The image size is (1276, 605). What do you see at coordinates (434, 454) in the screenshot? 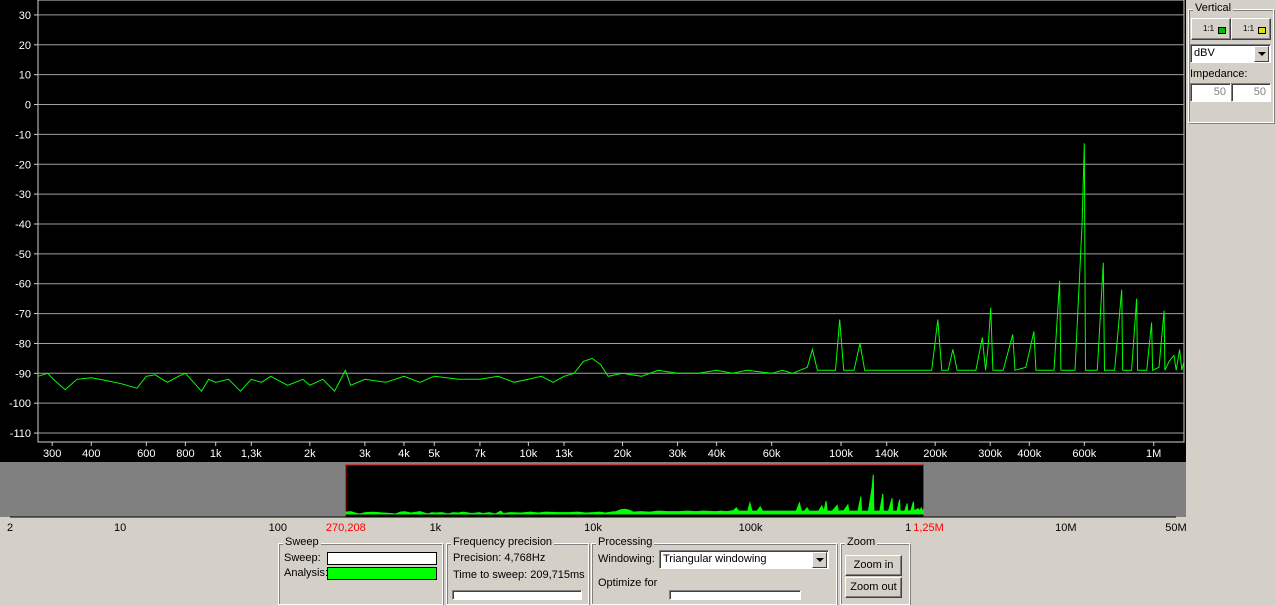
I see `x-tick-label: 5k` at bounding box center [434, 454].